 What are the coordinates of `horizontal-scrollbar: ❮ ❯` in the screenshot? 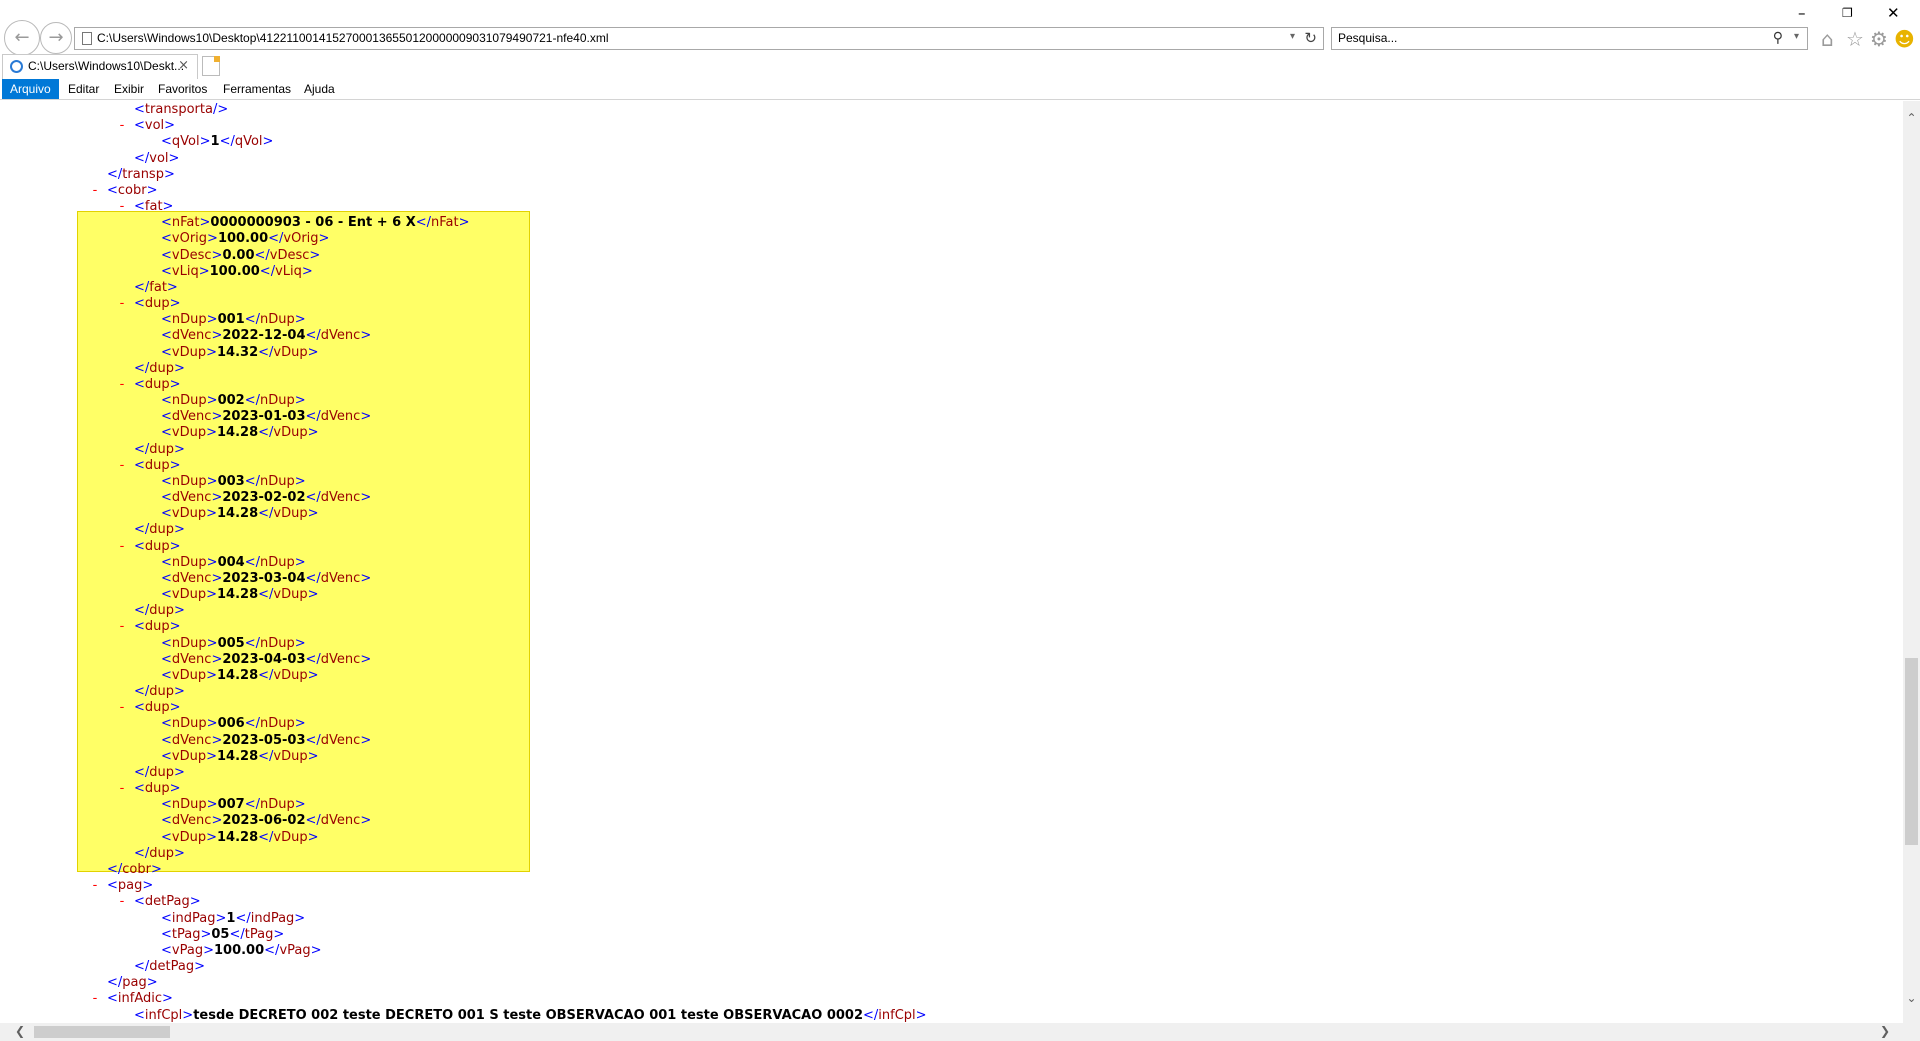 It's located at (951, 1032).